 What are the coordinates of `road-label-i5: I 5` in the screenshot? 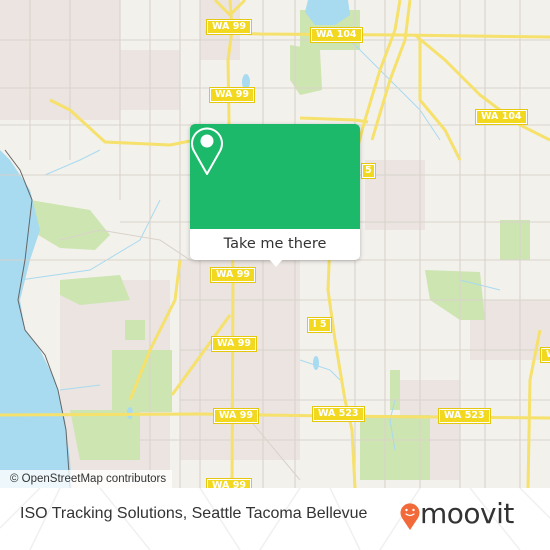 It's located at (319, 325).